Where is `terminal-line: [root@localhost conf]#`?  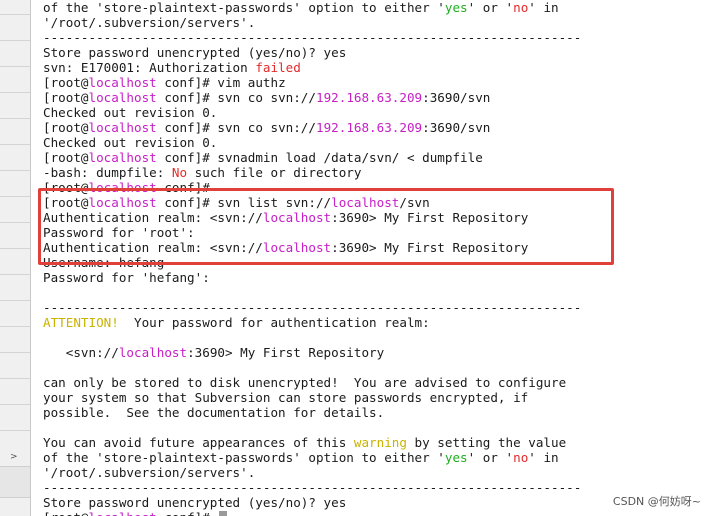 terminal-line: [root@localhost conf]# is located at coordinates (135, 513).